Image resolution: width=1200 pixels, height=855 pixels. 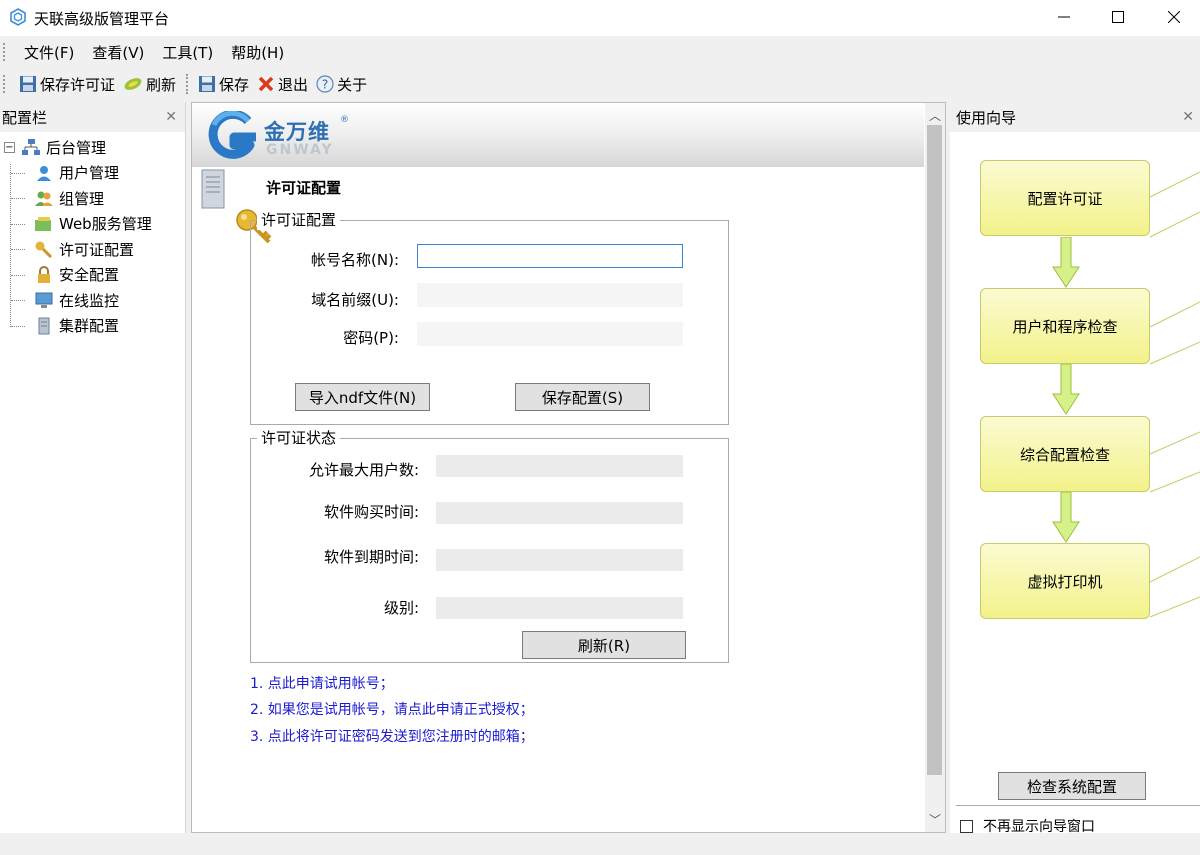 I want to click on expire-time-value, so click(x=559, y=560).